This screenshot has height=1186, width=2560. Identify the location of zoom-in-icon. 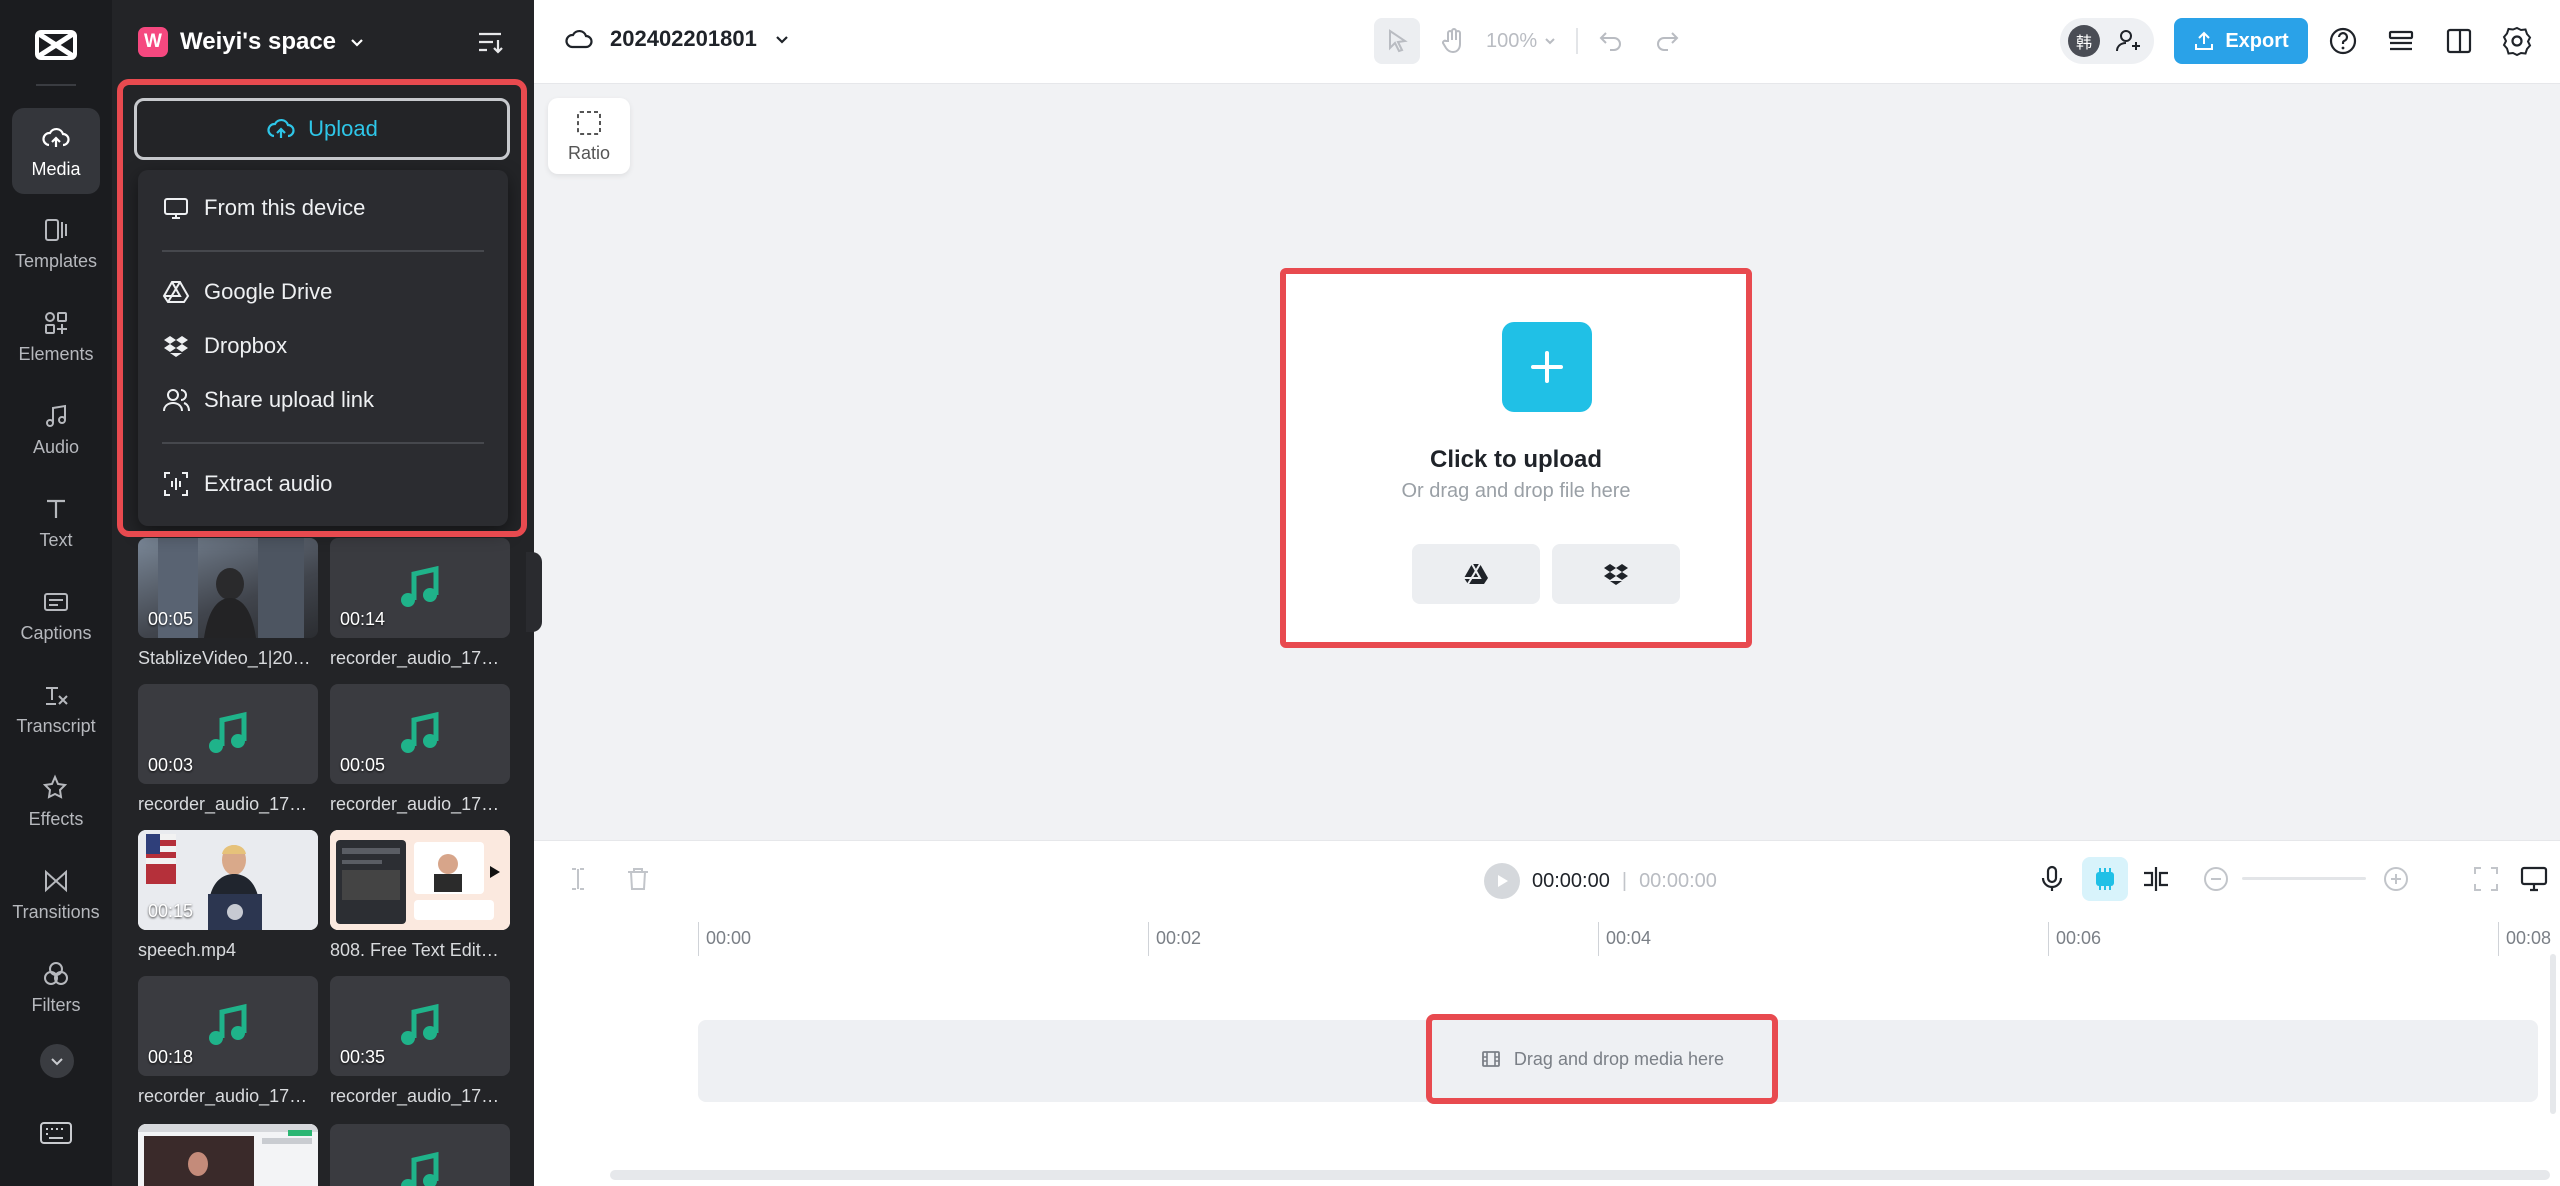
(2396, 879).